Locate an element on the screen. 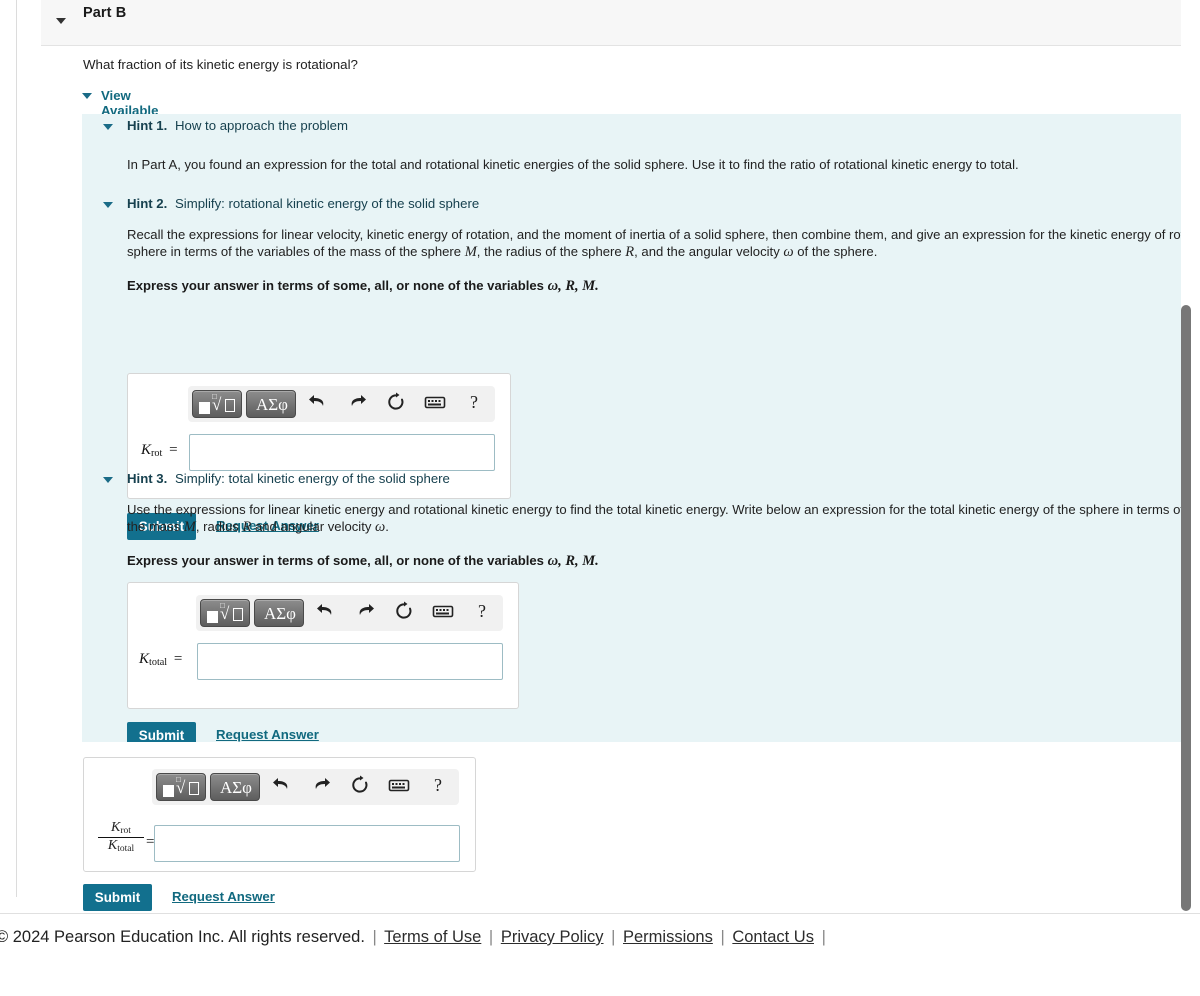 The height and width of the screenshot is (996, 1200). hint-3-math-toolbar: □ √ ΑΣφ ? is located at coordinates (349, 613).